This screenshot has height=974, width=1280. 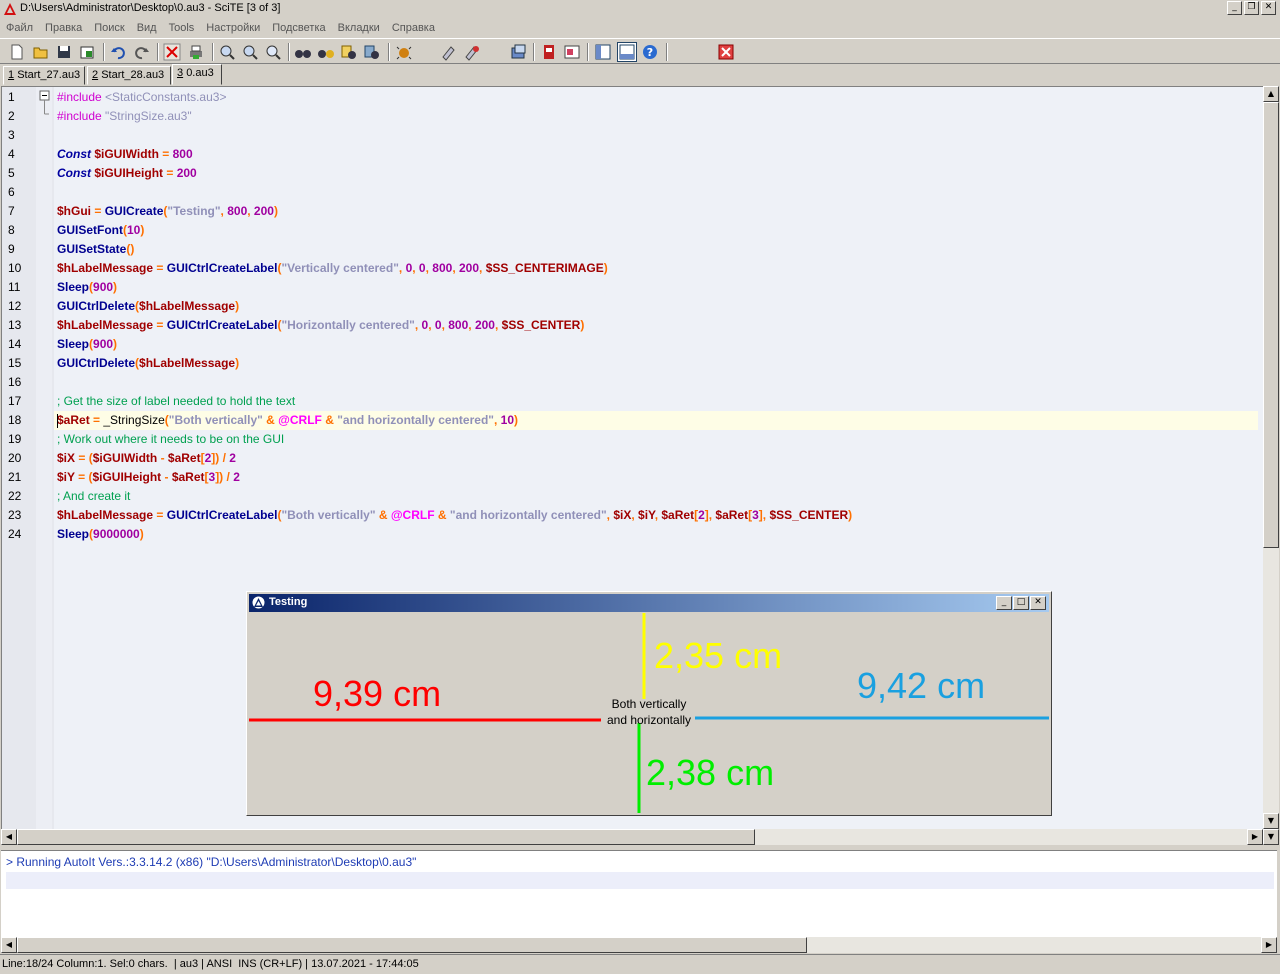 What do you see at coordinates (127, 173) in the screenshot?
I see `code-line: Const $iGUIHeight = 200` at bounding box center [127, 173].